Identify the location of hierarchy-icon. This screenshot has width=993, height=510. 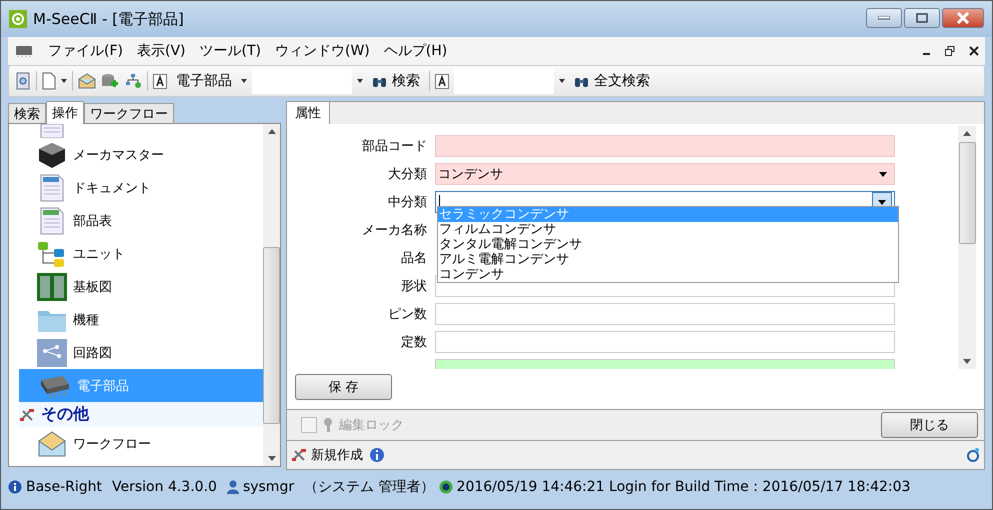
(52, 254).